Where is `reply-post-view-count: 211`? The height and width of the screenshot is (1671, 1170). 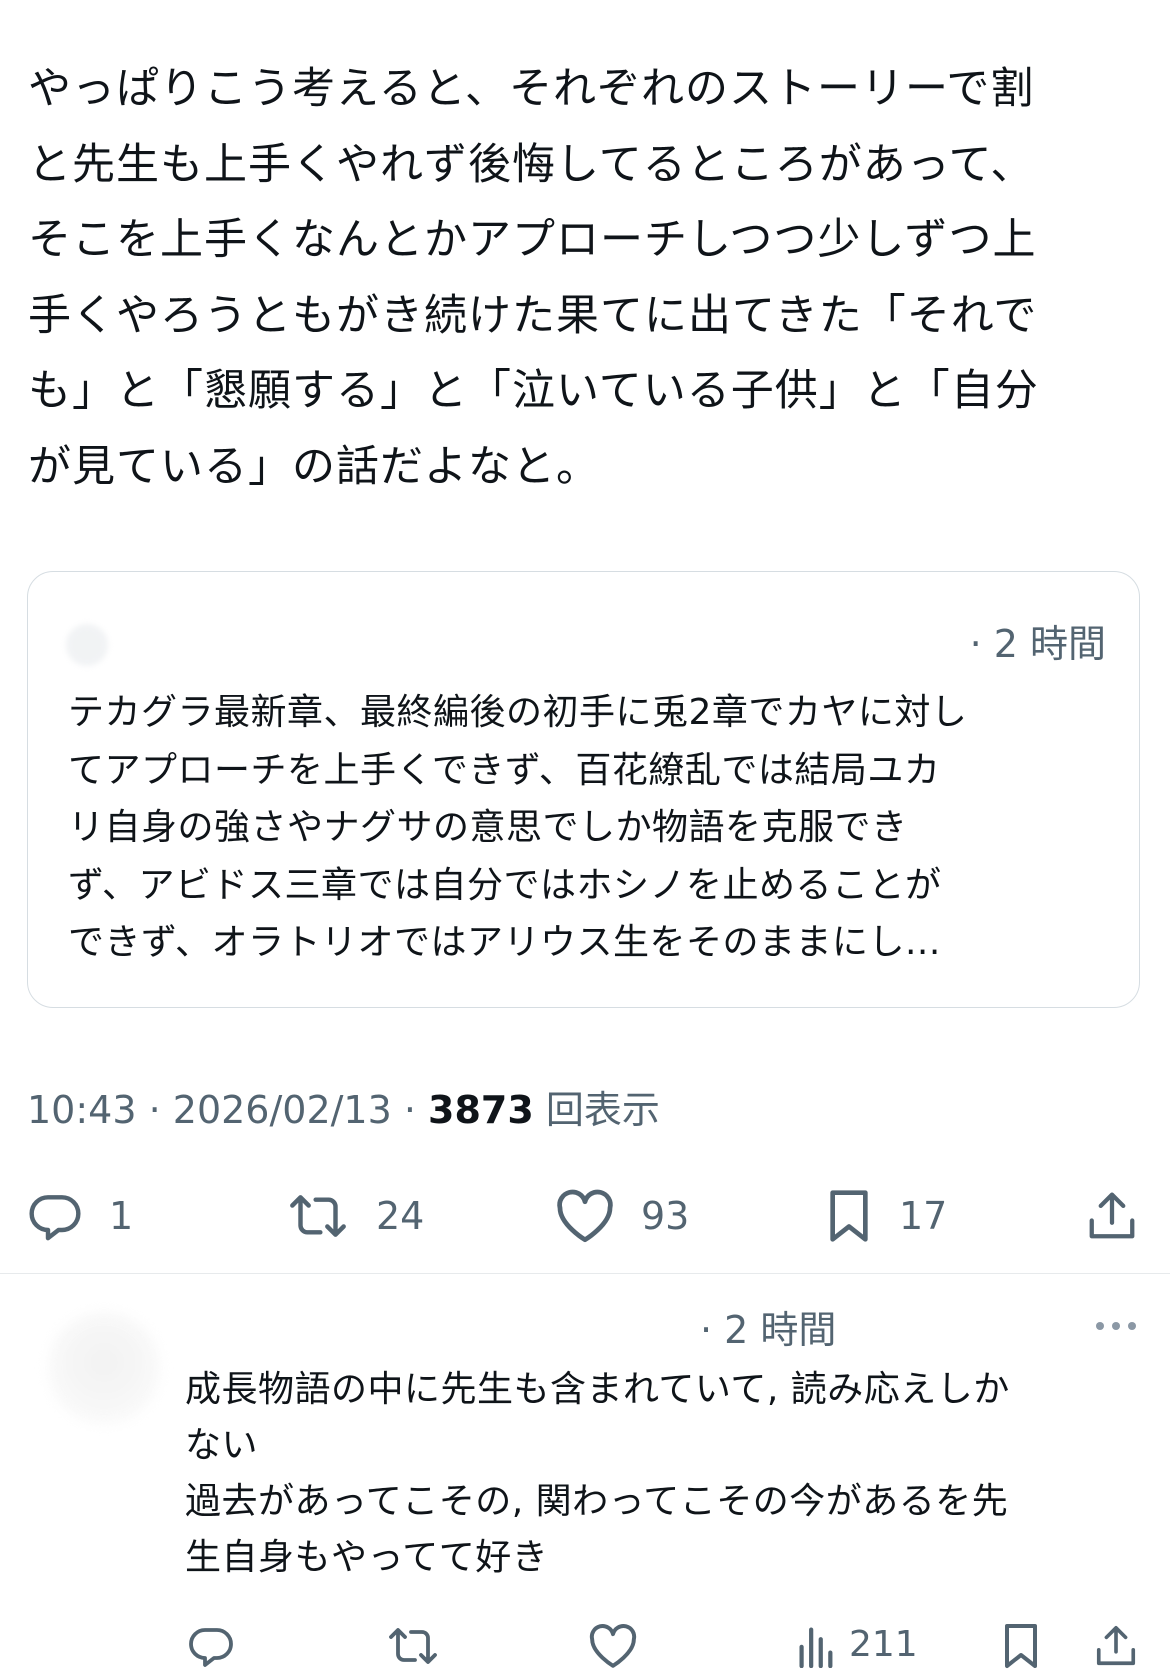
reply-post-view-count: 211 is located at coordinates (883, 1644).